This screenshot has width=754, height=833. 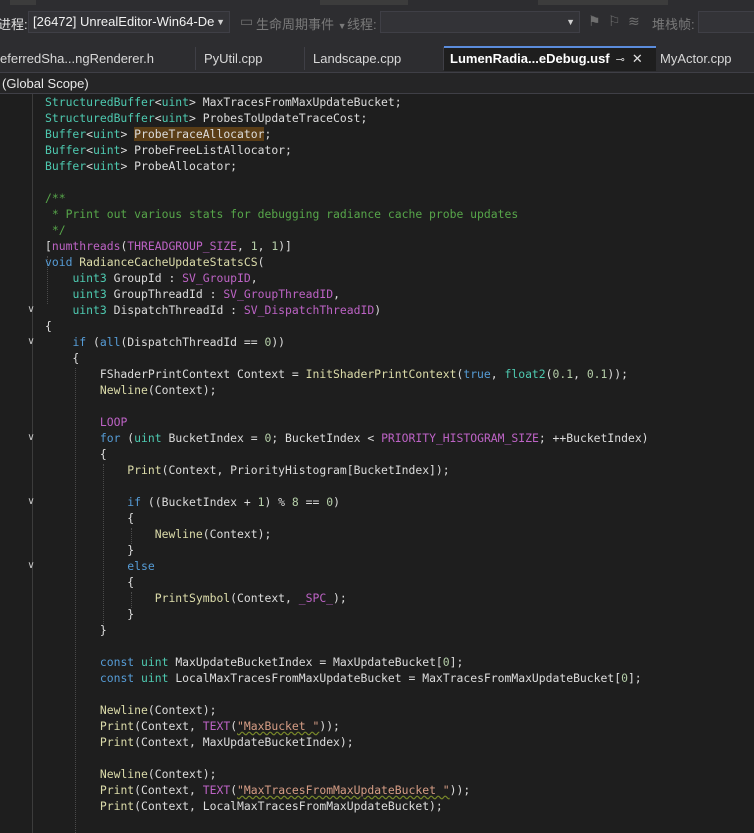 What do you see at coordinates (399, 598) in the screenshot?
I see `code-line: PrintSymbol(Context, _SPC_);` at bounding box center [399, 598].